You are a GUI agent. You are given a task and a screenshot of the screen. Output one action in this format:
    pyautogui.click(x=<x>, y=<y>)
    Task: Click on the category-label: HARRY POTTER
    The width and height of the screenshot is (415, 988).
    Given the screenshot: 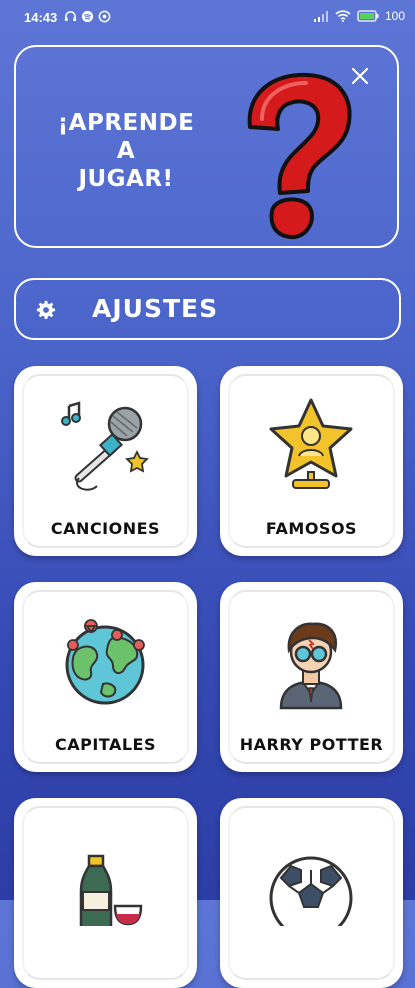 What is the action you would take?
    pyautogui.click(x=311, y=744)
    